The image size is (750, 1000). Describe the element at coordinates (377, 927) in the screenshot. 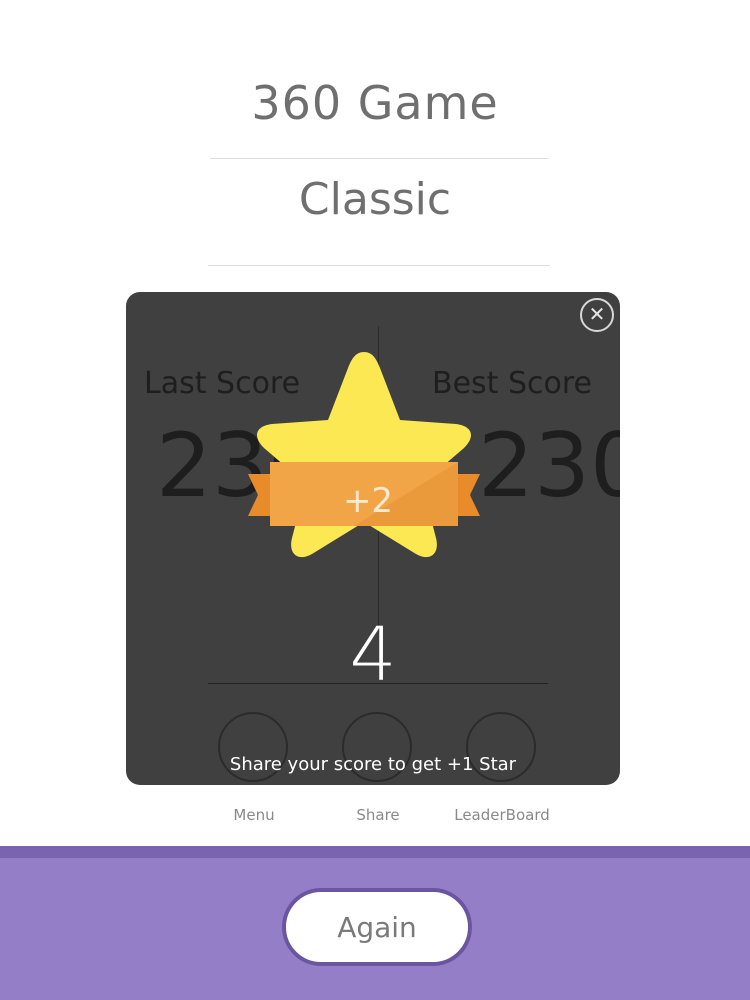

I see `again-button: Again` at that location.